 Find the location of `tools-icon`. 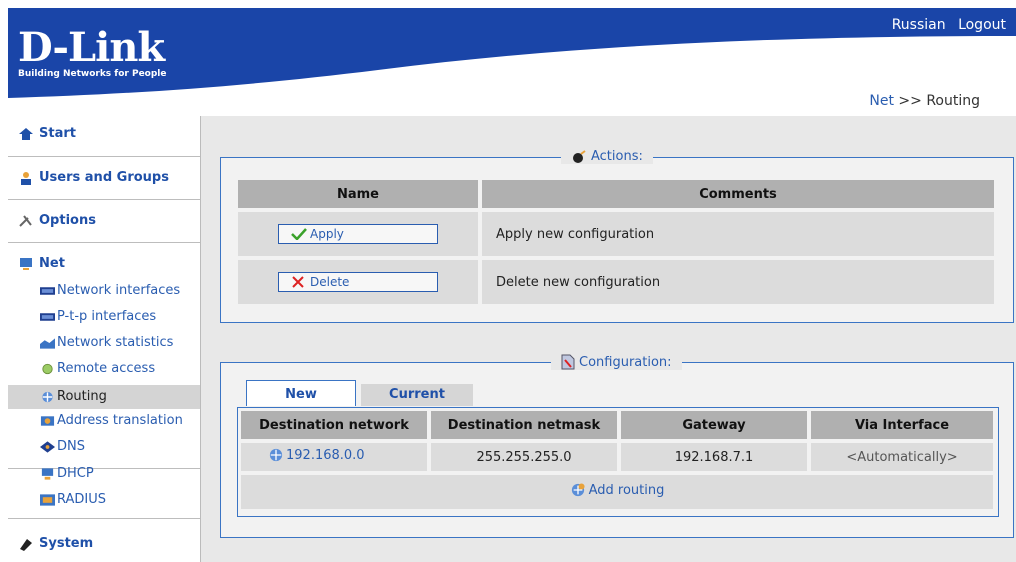

tools-icon is located at coordinates (25, 220).